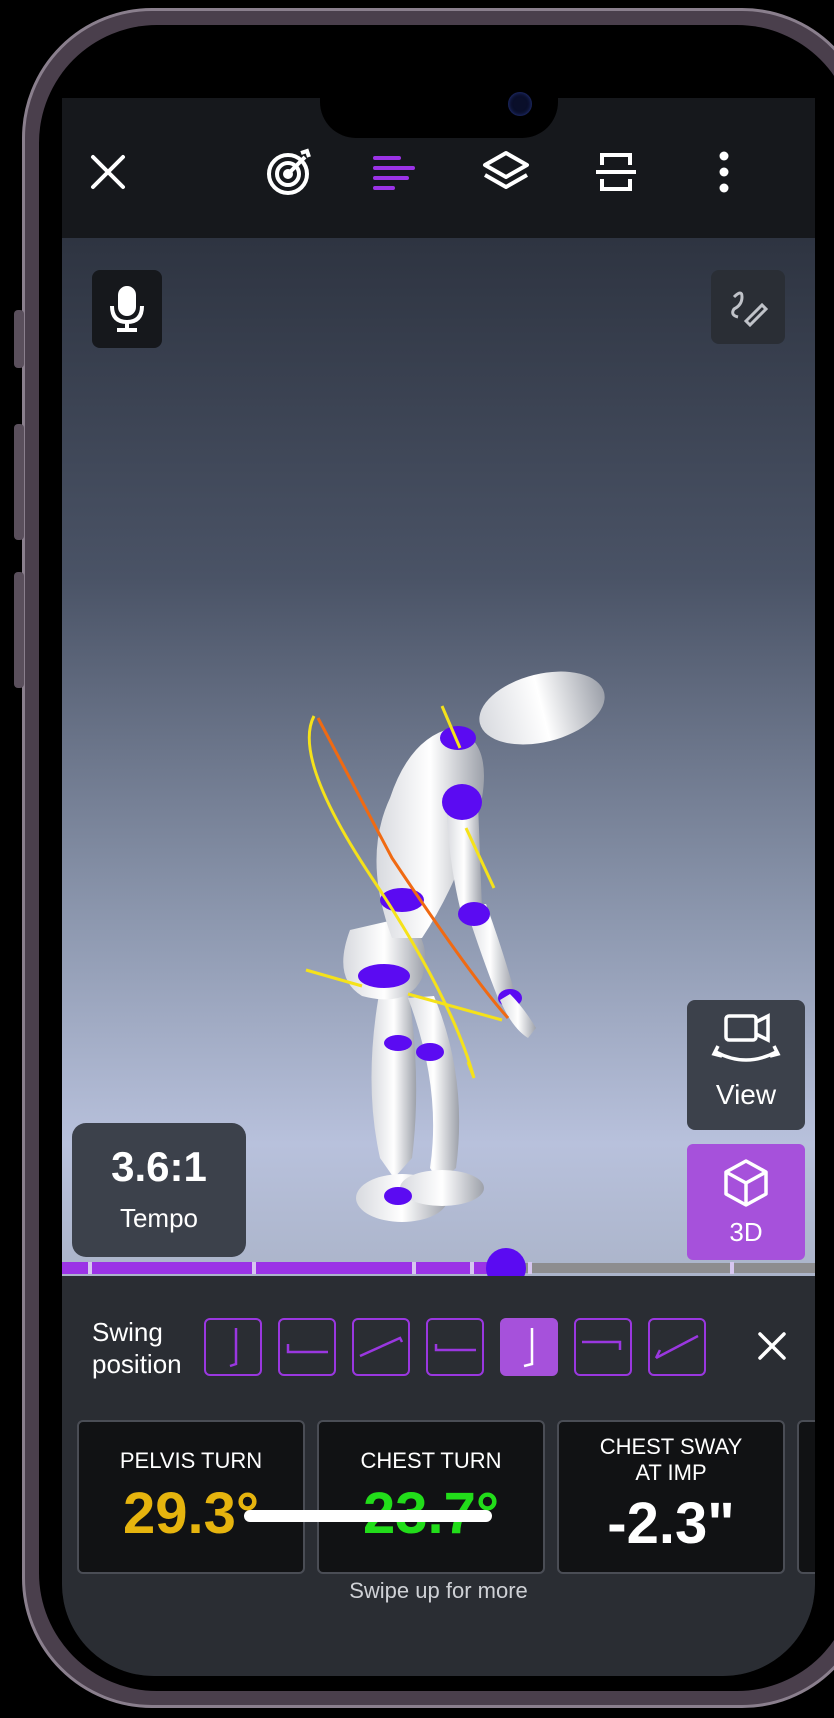 The height and width of the screenshot is (1718, 834). Describe the element at coordinates (520, 104) in the screenshot. I see `front-camera` at that location.